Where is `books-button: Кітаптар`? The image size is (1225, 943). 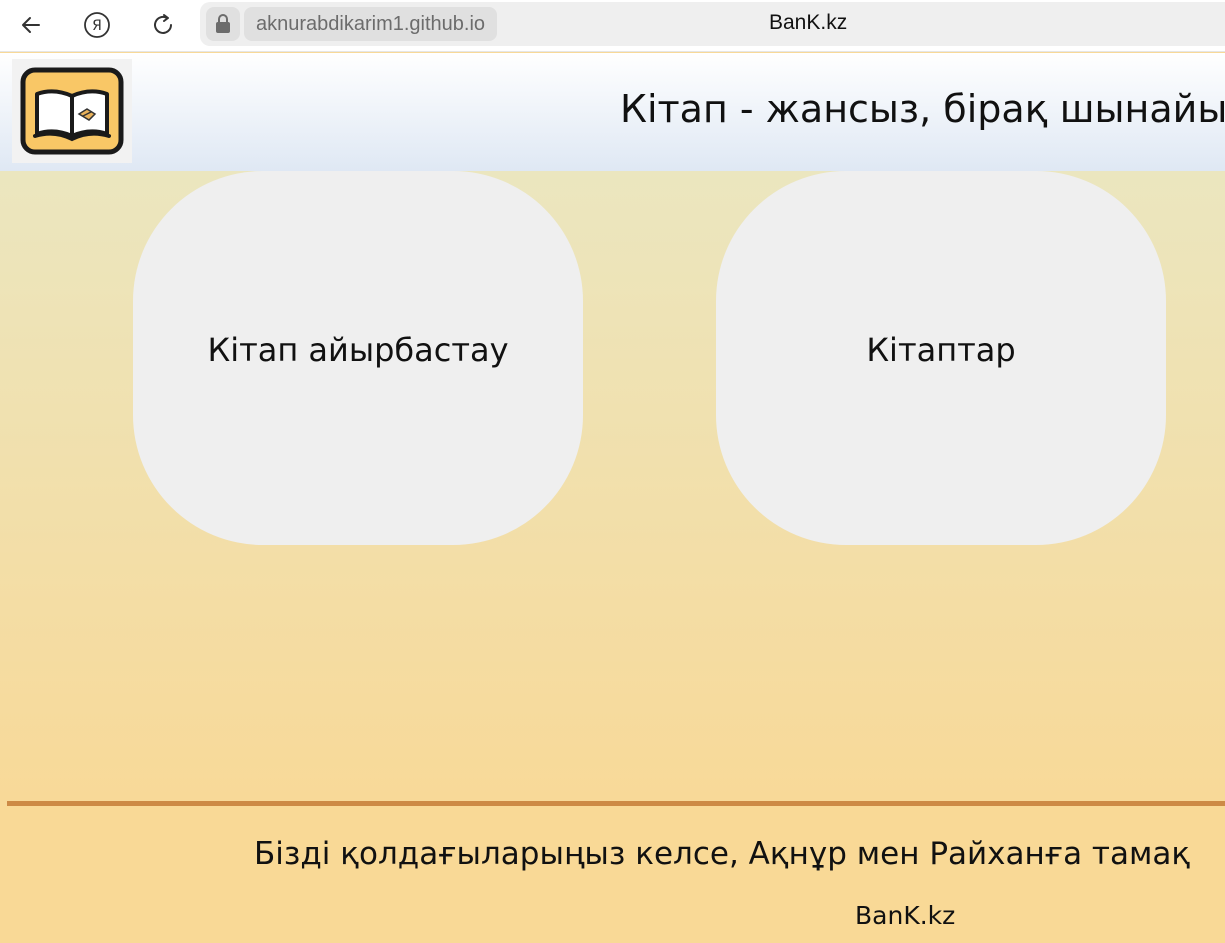
books-button: Кітаптар is located at coordinates (941, 358).